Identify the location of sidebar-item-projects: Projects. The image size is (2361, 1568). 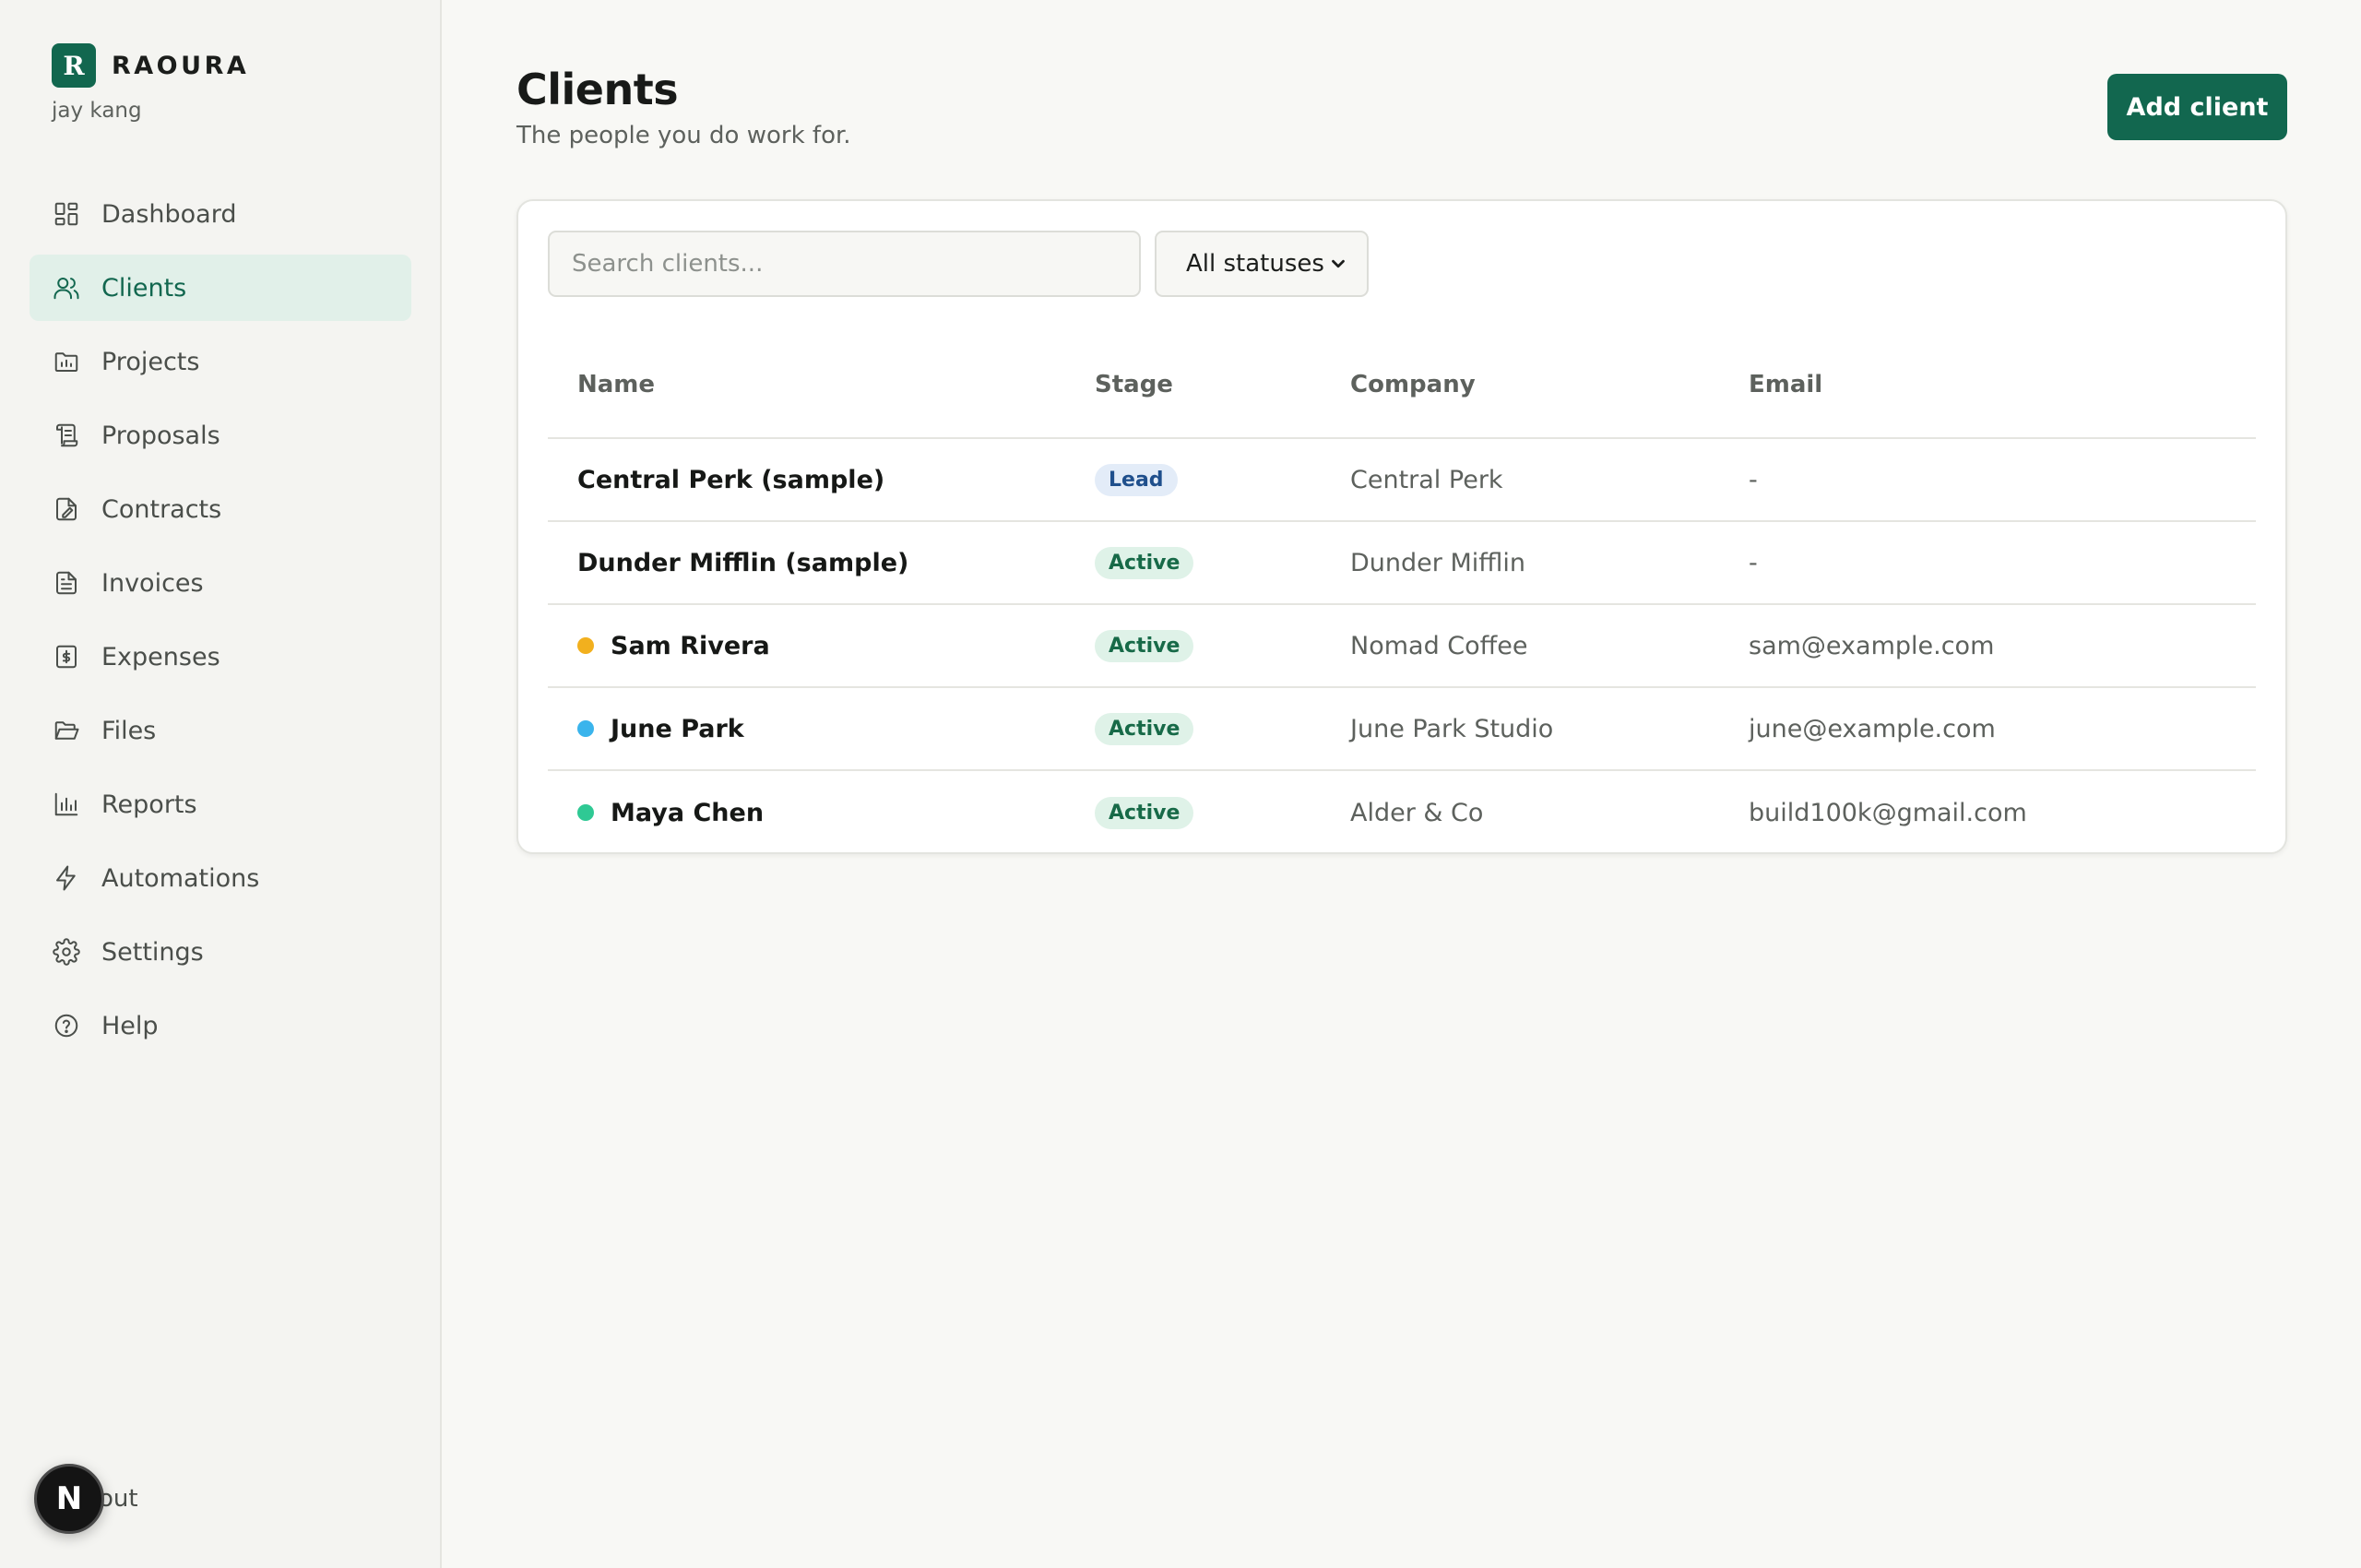
(220, 361).